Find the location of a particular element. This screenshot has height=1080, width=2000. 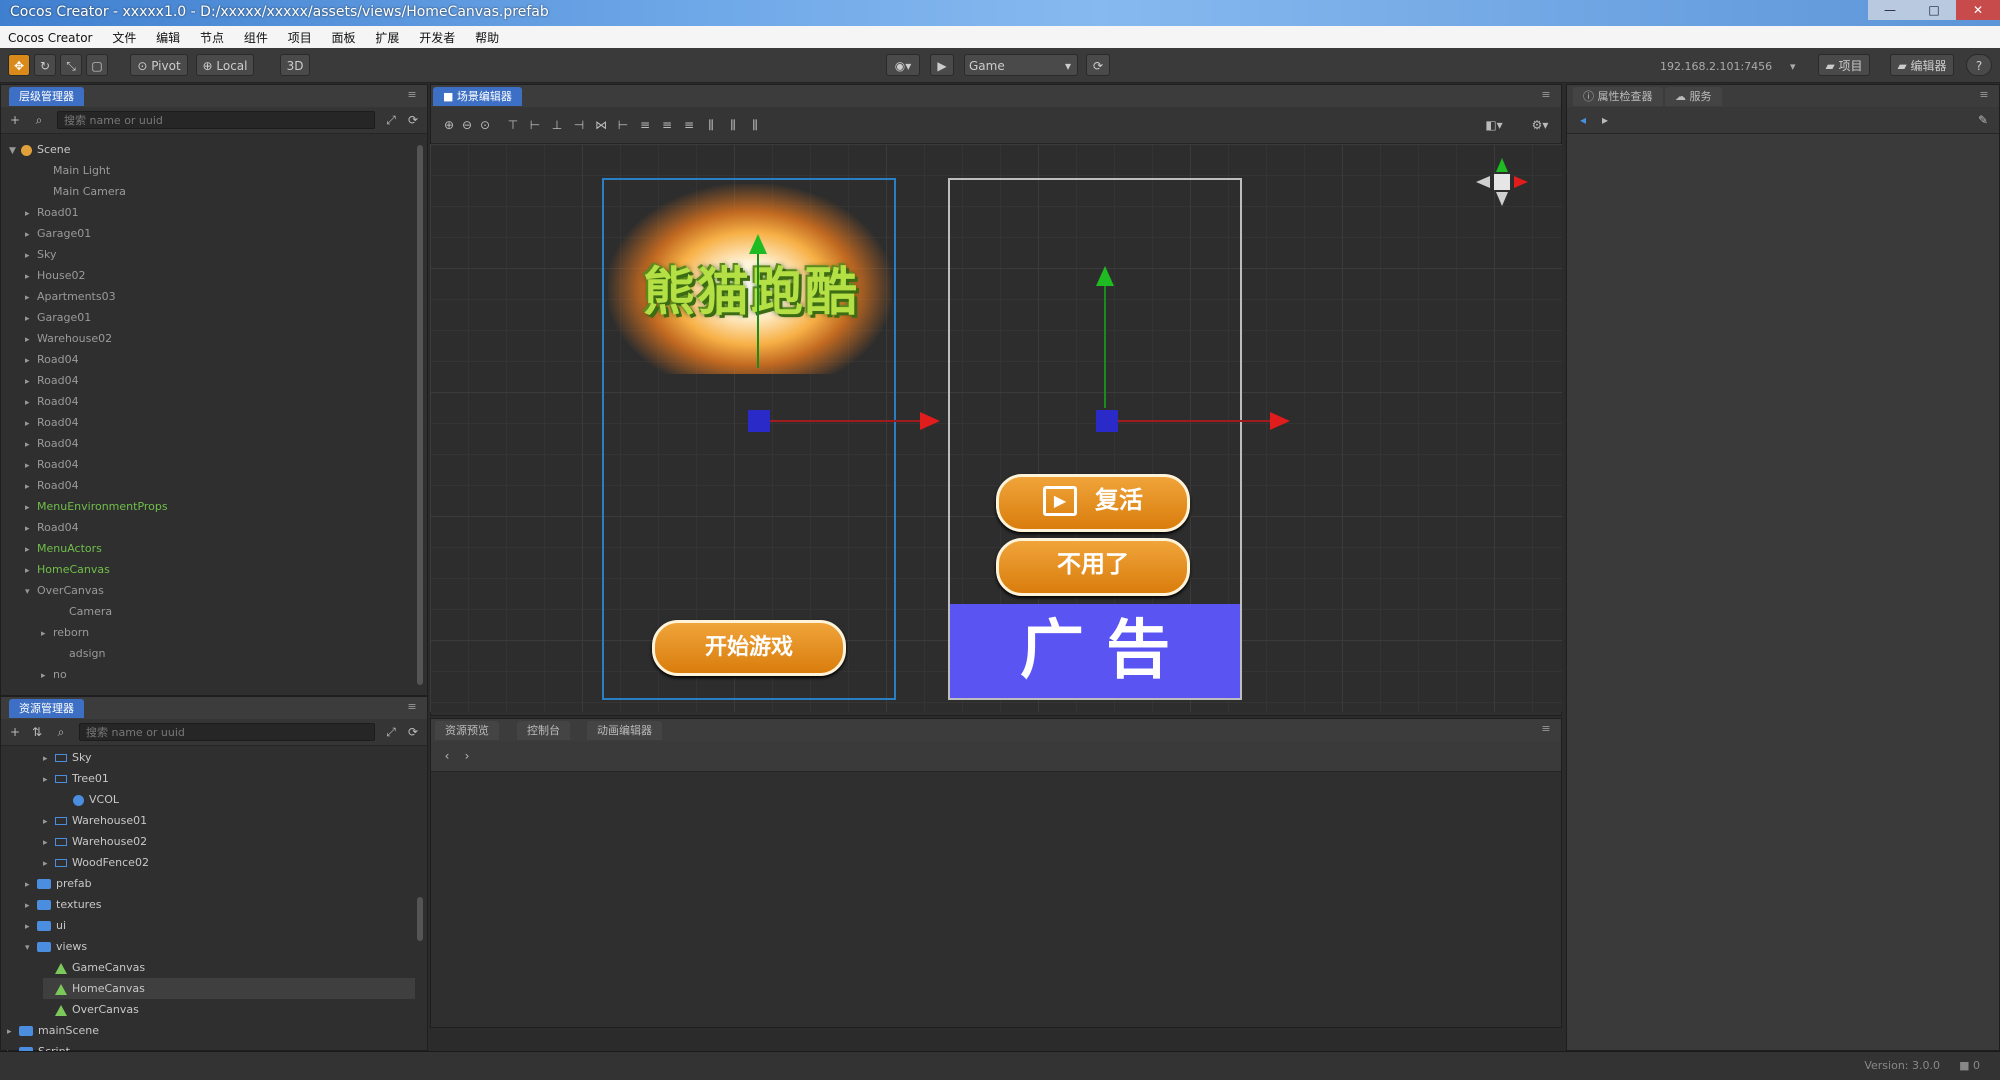

distribute-right-icon: ⫼ is located at coordinates (755, 125).